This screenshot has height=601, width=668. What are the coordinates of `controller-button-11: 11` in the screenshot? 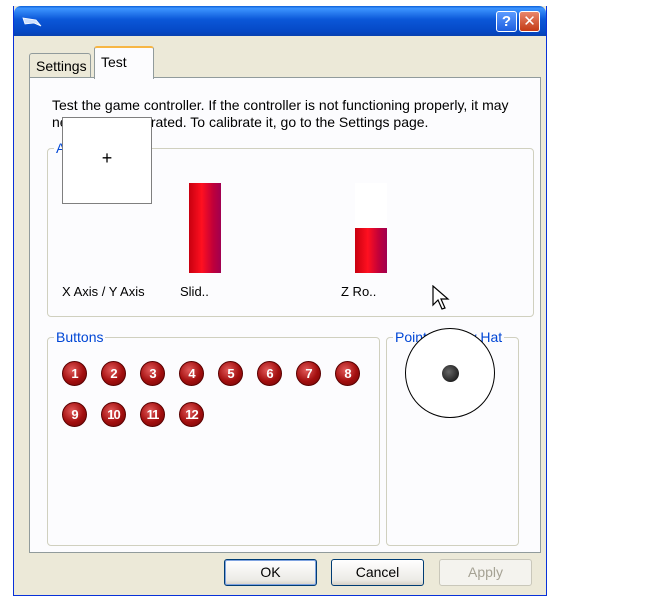 It's located at (152, 414).